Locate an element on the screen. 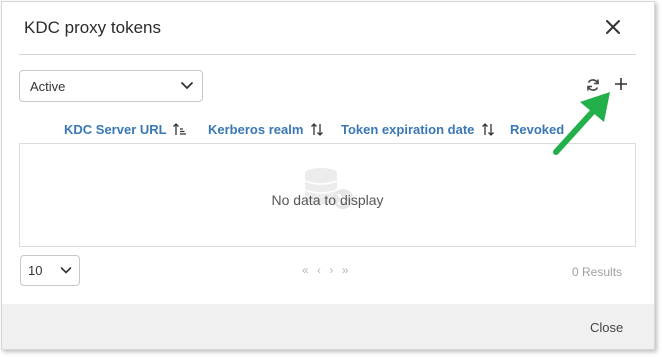  header-divider is located at coordinates (327, 54).